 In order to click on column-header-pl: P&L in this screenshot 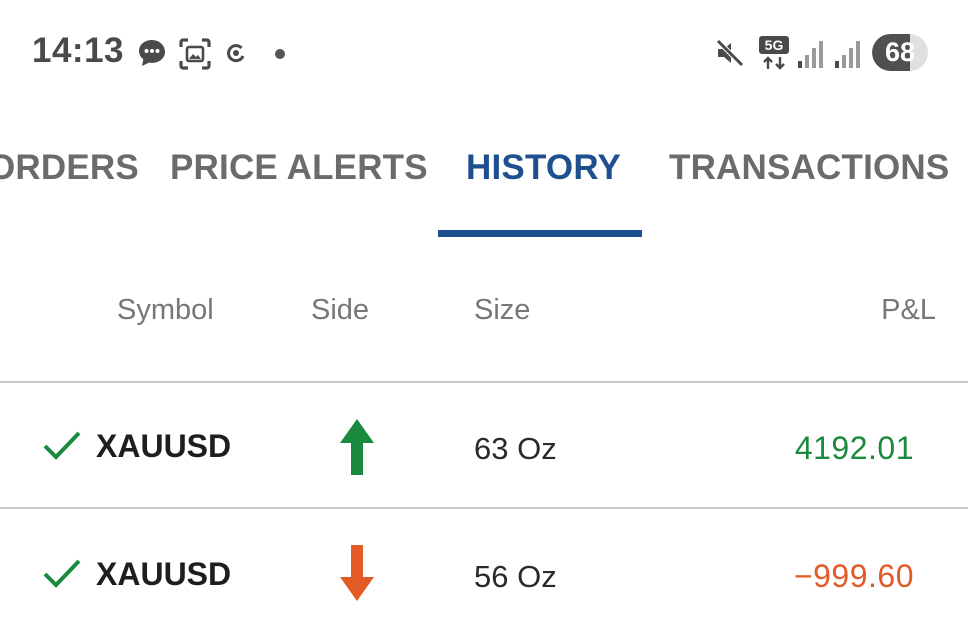, I will do `click(908, 310)`.